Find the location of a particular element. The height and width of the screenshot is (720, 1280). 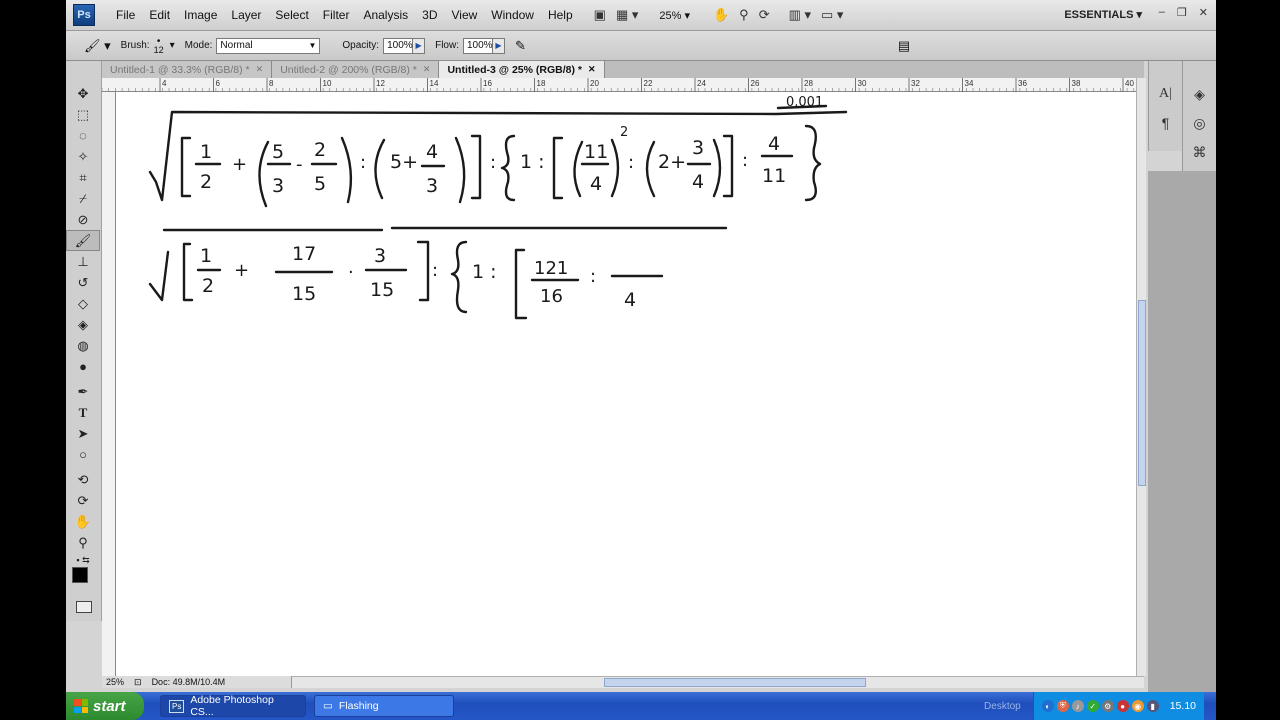

menu-image: Image is located at coordinates (200, 15).